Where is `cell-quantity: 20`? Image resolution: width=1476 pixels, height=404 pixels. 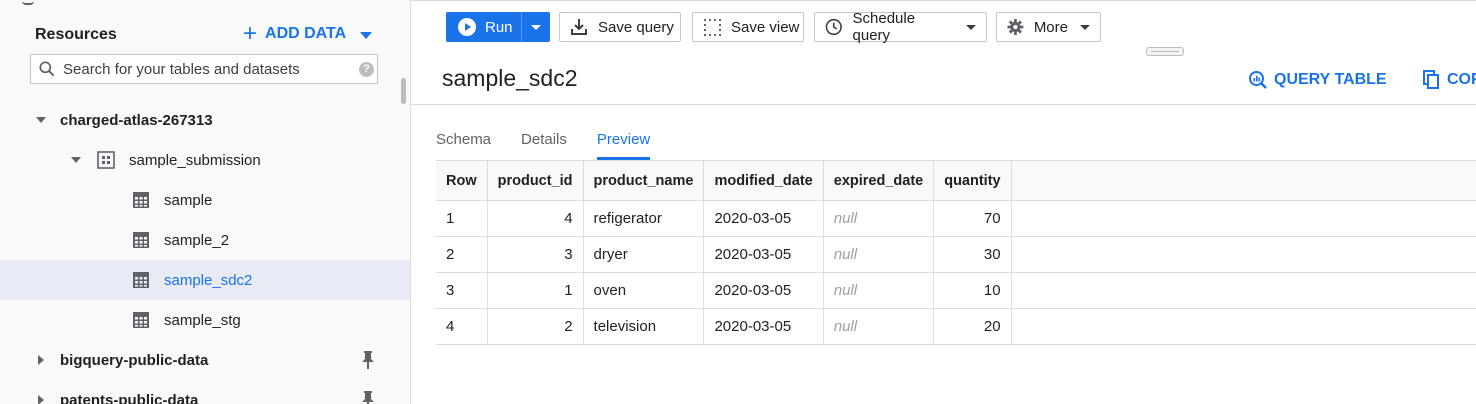 cell-quantity: 20 is located at coordinates (972, 326).